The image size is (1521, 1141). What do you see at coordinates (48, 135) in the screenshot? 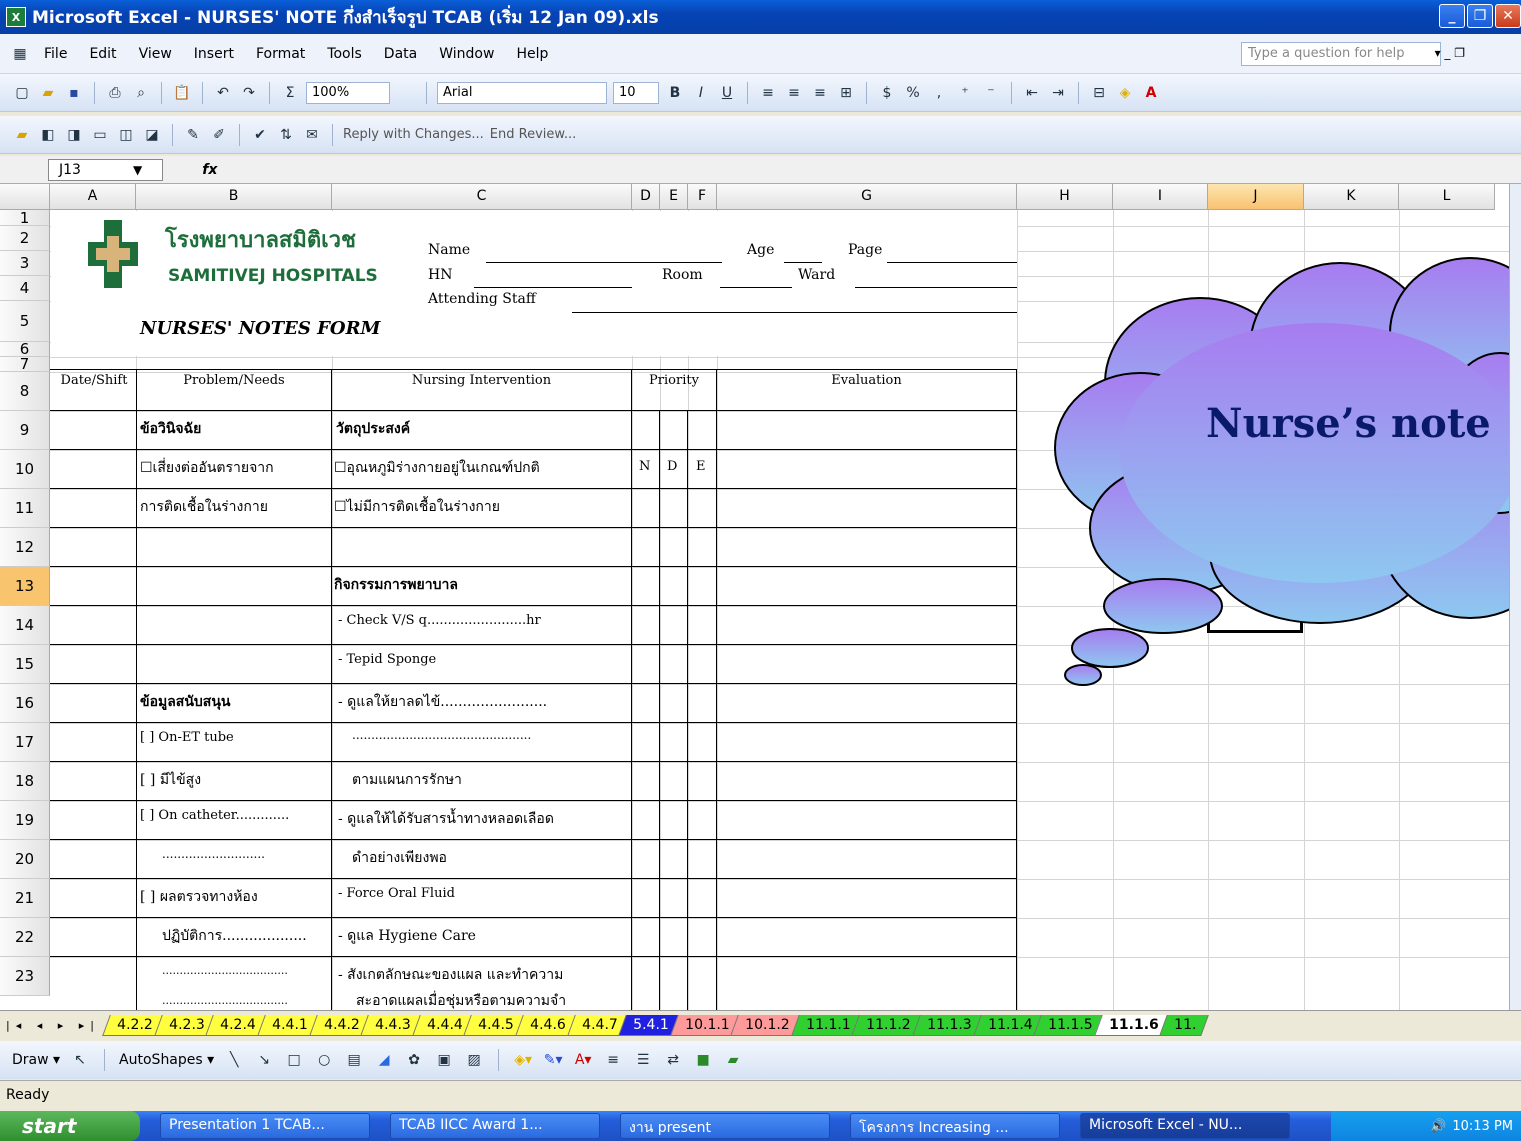
I see `previous-comment-icon: ◧` at bounding box center [48, 135].